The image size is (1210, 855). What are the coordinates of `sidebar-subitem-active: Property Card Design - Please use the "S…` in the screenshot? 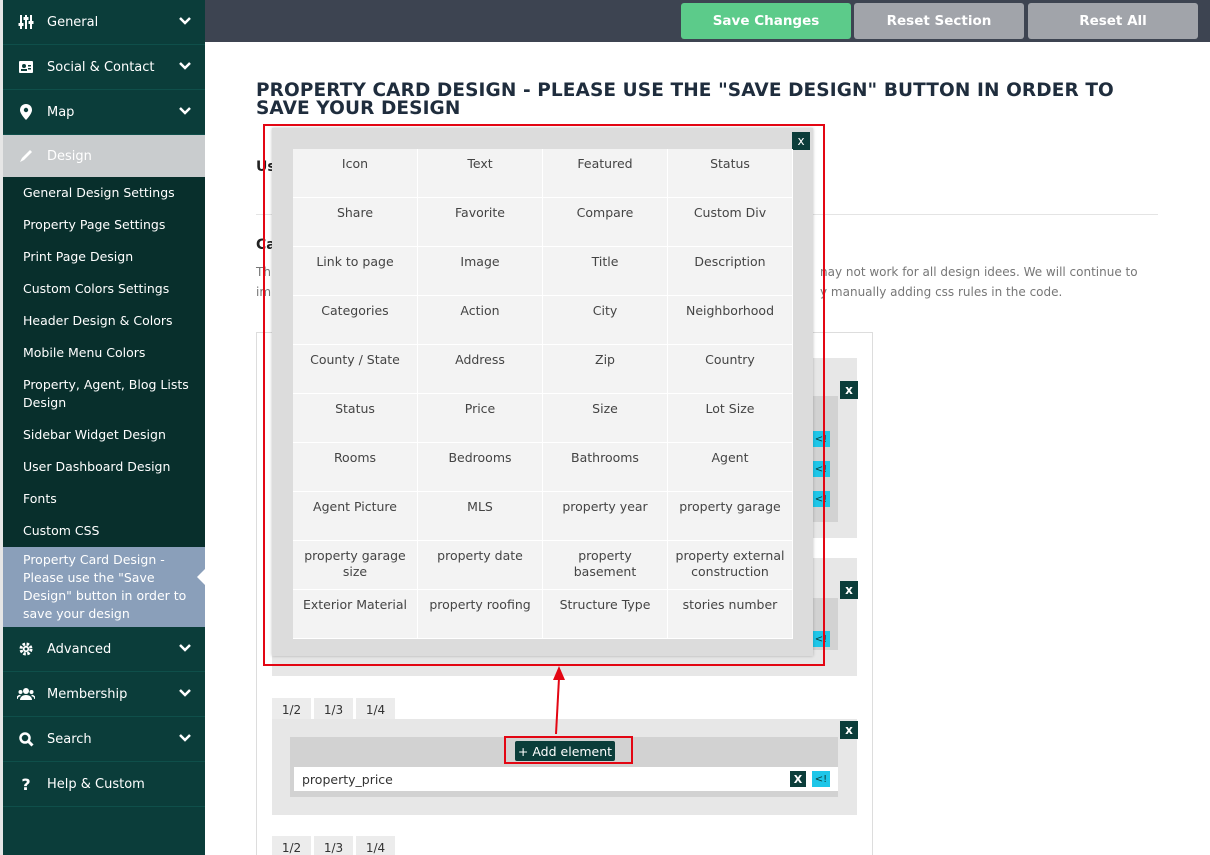 It's located at (104, 587).